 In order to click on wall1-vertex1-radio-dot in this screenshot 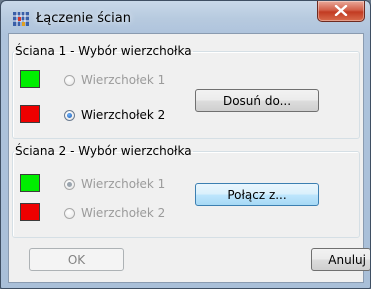, I will do `click(69, 80)`.